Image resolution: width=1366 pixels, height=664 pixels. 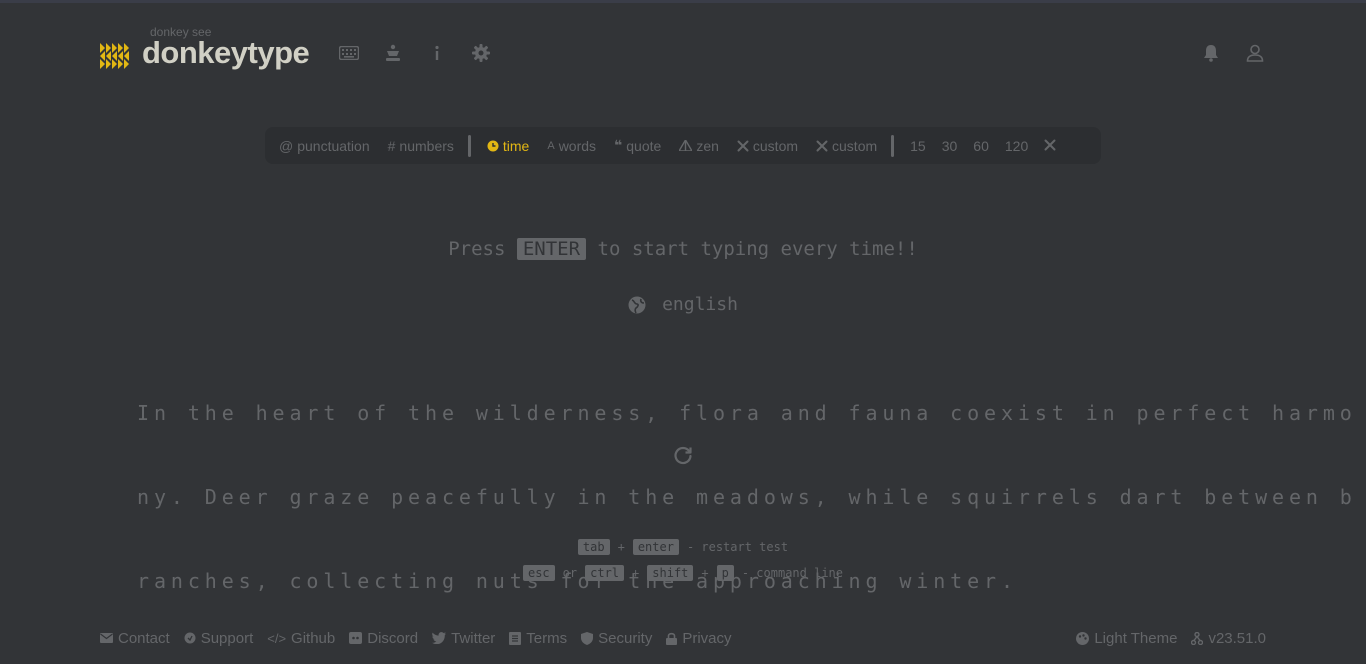 What do you see at coordinates (391, 145) in the screenshot?
I see `hash-icon: #` at bounding box center [391, 145].